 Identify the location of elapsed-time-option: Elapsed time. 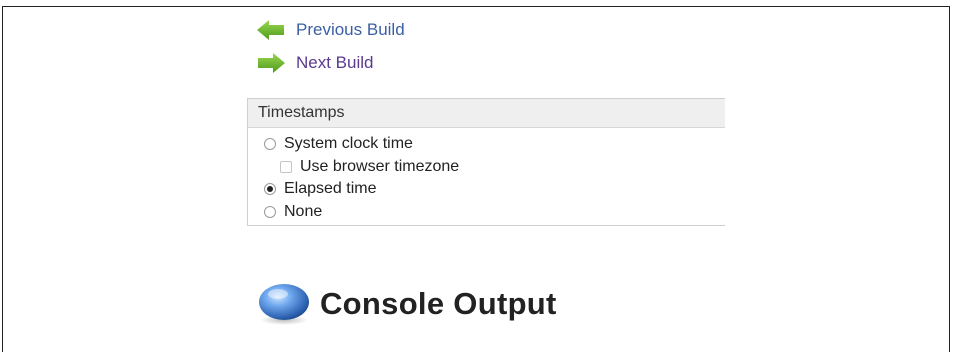
(320, 189).